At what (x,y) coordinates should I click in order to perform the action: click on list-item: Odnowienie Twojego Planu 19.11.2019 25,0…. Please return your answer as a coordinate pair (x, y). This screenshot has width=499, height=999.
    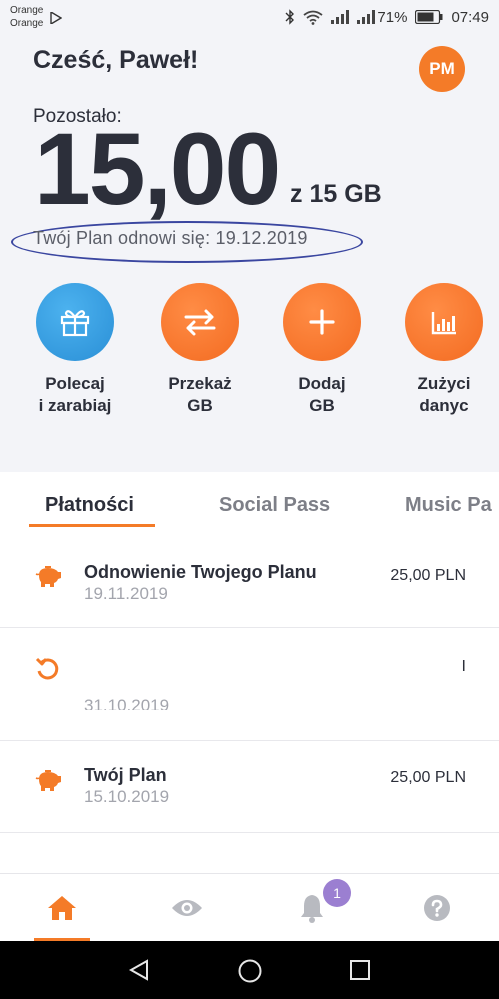
    Looking at the image, I should click on (249, 580).